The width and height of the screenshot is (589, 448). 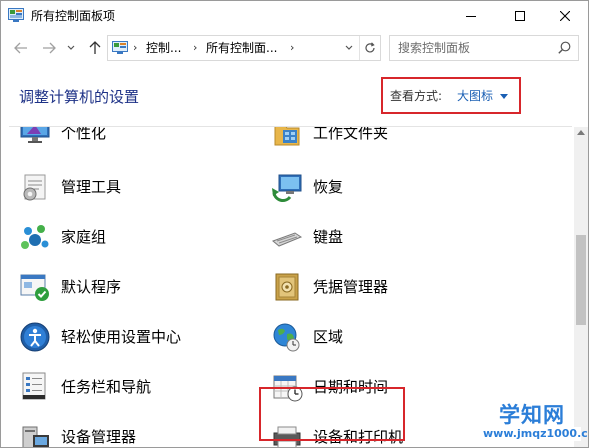 I want to click on title-bar: 所有控制面板项, so click(x=294, y=16).